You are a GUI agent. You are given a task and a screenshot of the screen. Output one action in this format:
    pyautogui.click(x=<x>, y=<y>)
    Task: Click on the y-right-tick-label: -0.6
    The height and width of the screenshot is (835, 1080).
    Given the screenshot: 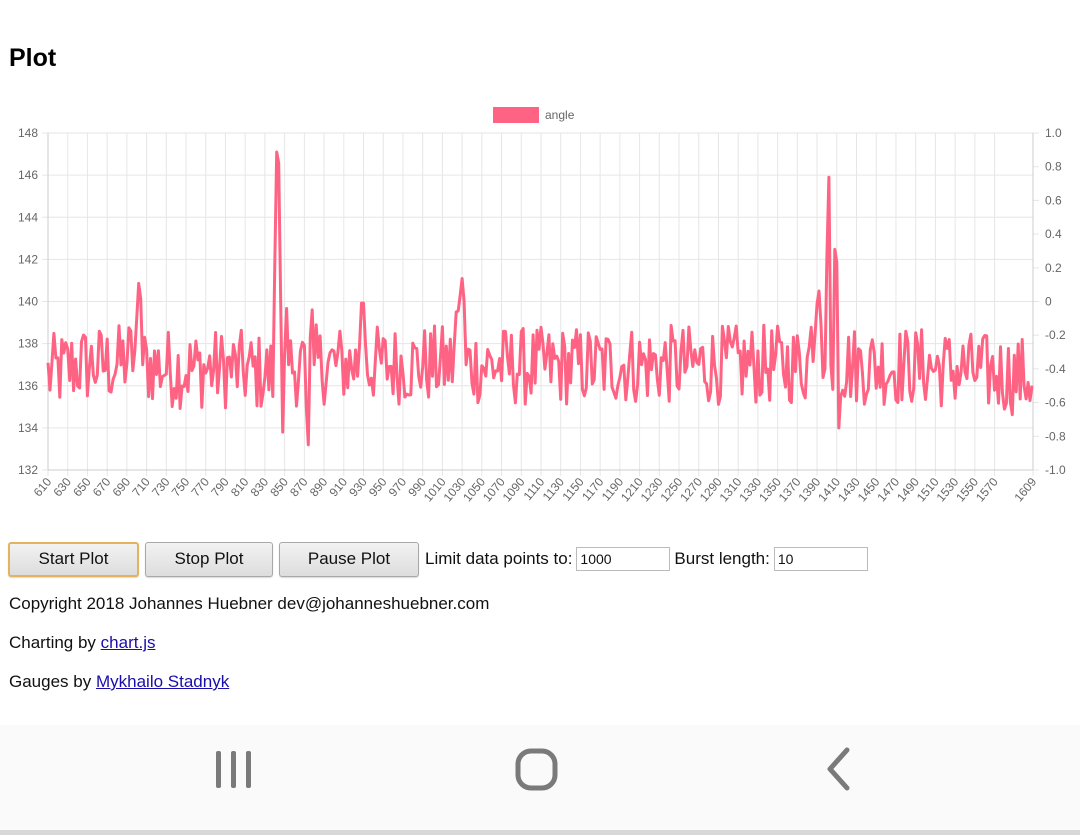 What is the action you would take?
    pyautogui.click(x=1055, y=403)
    